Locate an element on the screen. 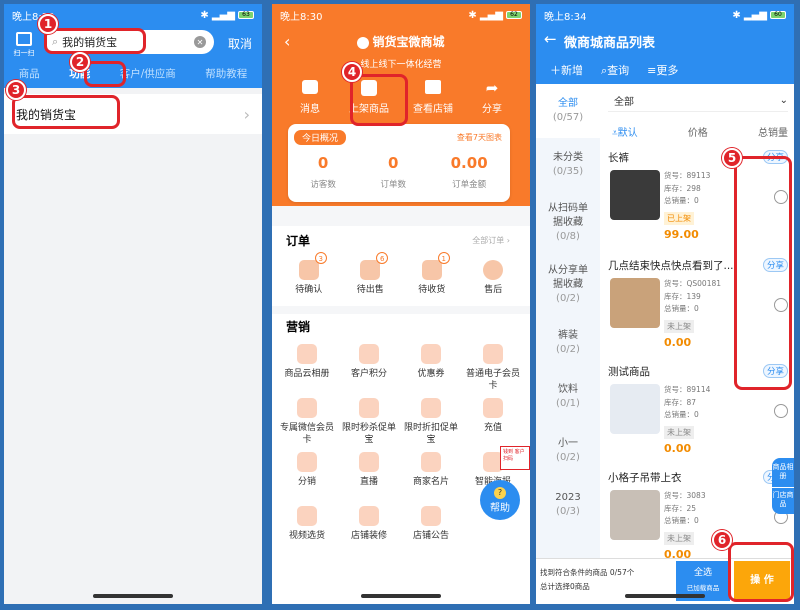 The height and width of the screenshot is (610, 800). product-stock: 库存：25 is located at coordinates (680, 508).